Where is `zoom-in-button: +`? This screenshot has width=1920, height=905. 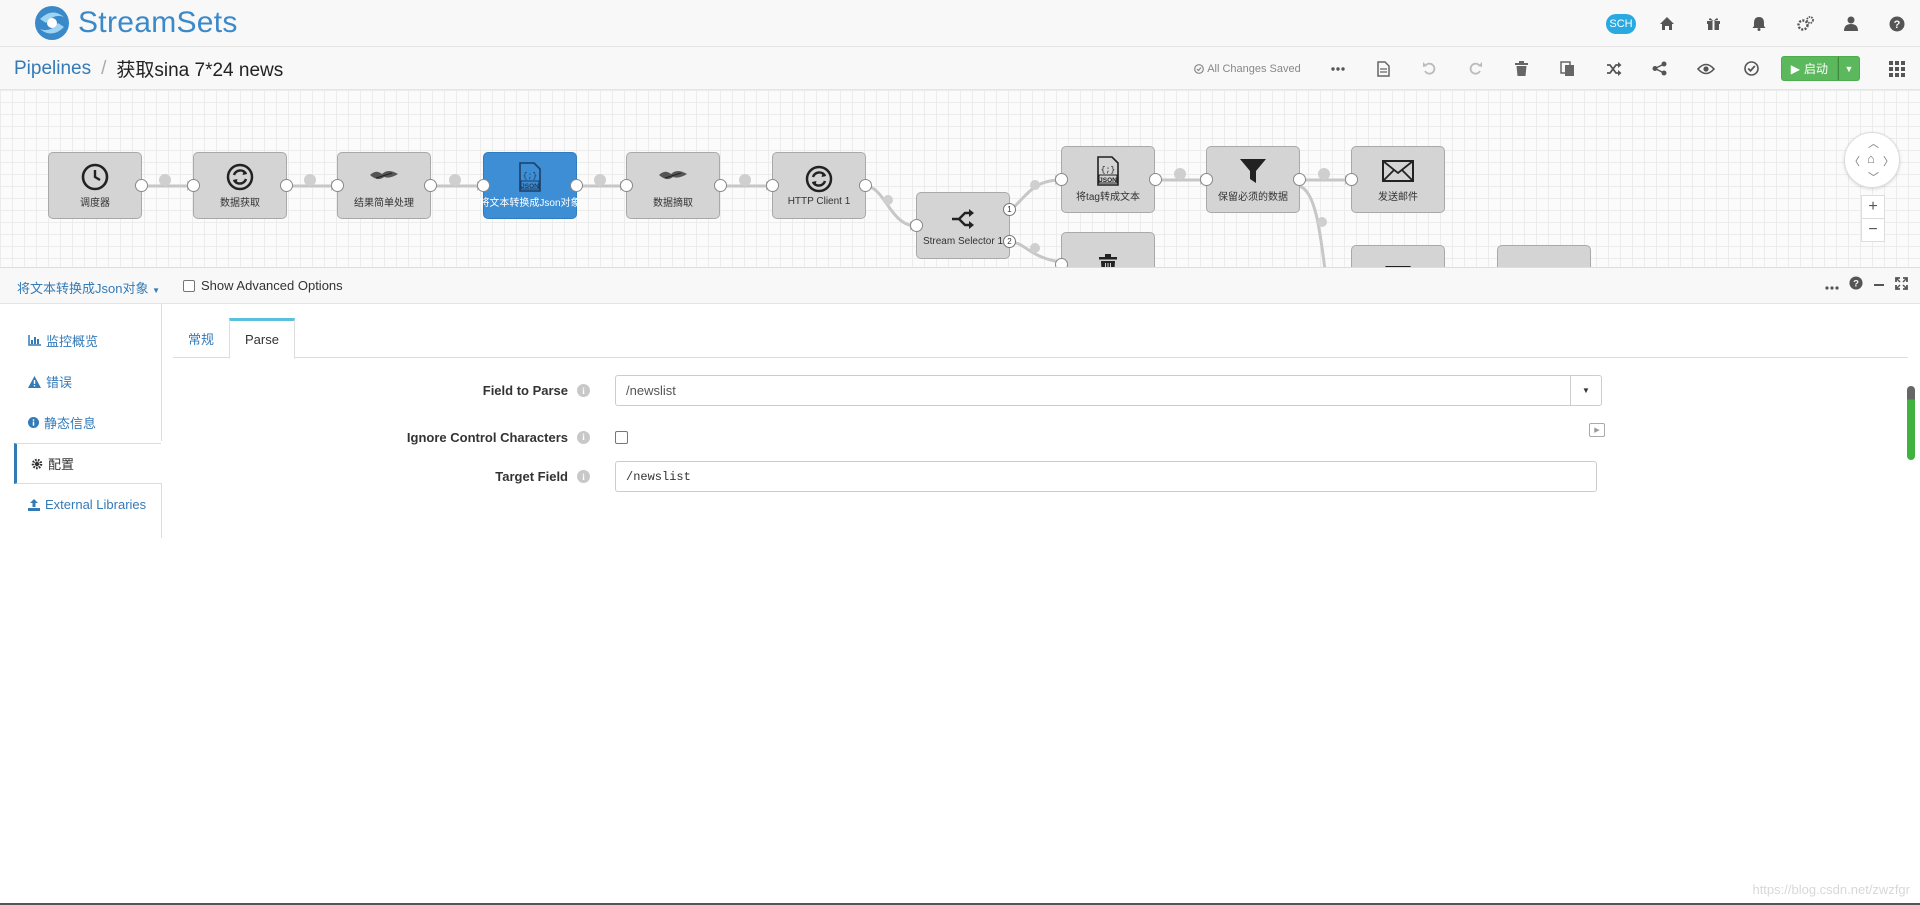 zoom-in-button: + is located at coordinates (1873, 207).